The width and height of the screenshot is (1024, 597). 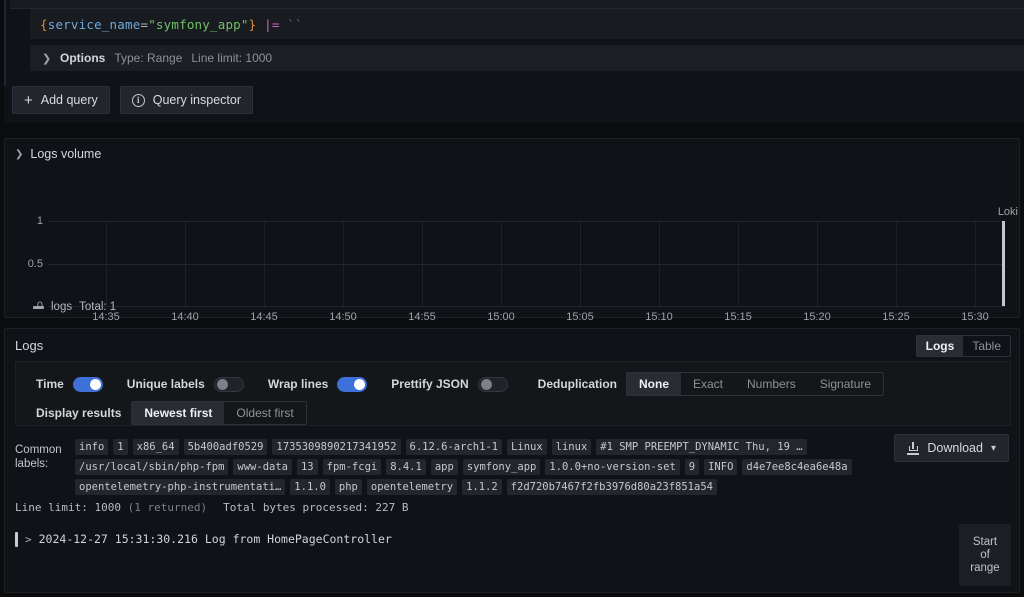 What do you see at coordinates (307, 467) in the screenshot?
I see `label-chip: 13` at bounding box center [307, 467].